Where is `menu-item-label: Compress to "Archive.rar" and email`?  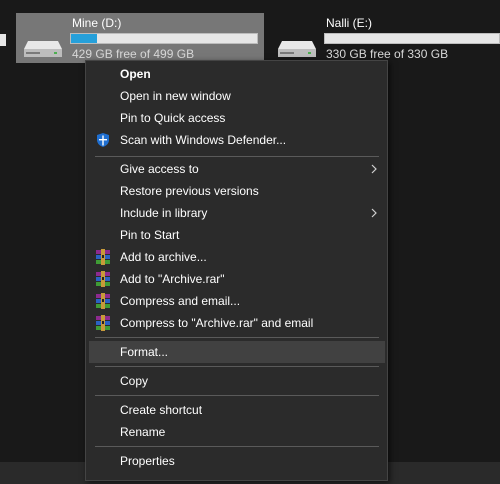 menu-item-label: Compress to "Archive.rar" and email is located at coordinates (217, 323).